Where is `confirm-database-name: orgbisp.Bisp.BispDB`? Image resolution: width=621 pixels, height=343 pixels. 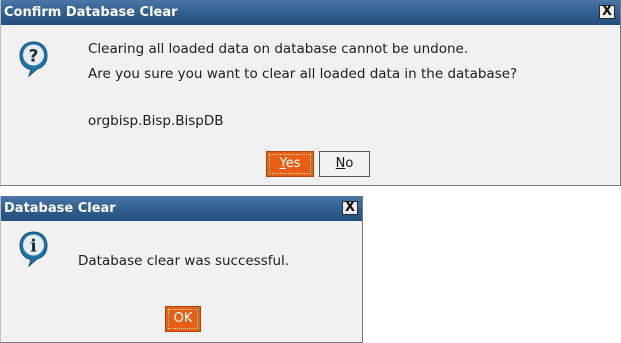 confirm-database-name: orgbisp.Bisp.BispDB is located at coordinates (156, 121).